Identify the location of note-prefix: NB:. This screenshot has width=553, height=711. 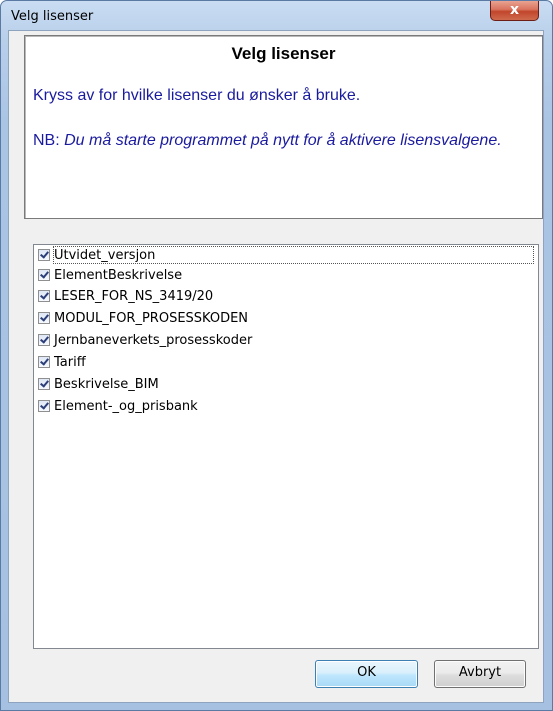
(49, 140).